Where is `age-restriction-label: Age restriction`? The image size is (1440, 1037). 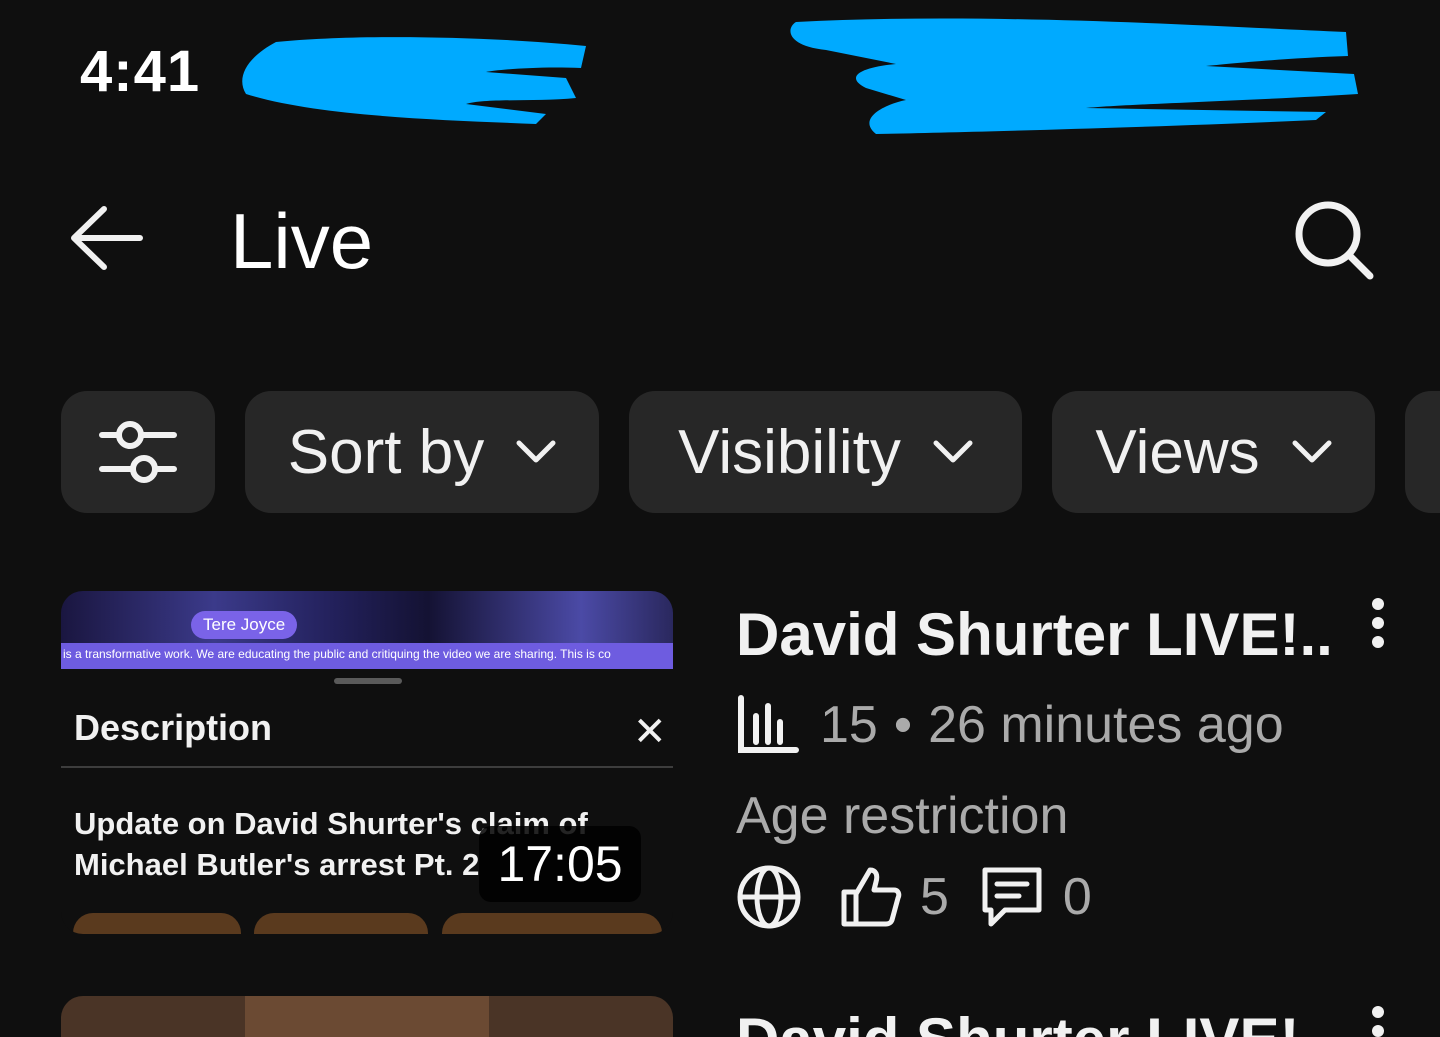
age-restriction-label: Age restriction is located at coordinates (902, 816).